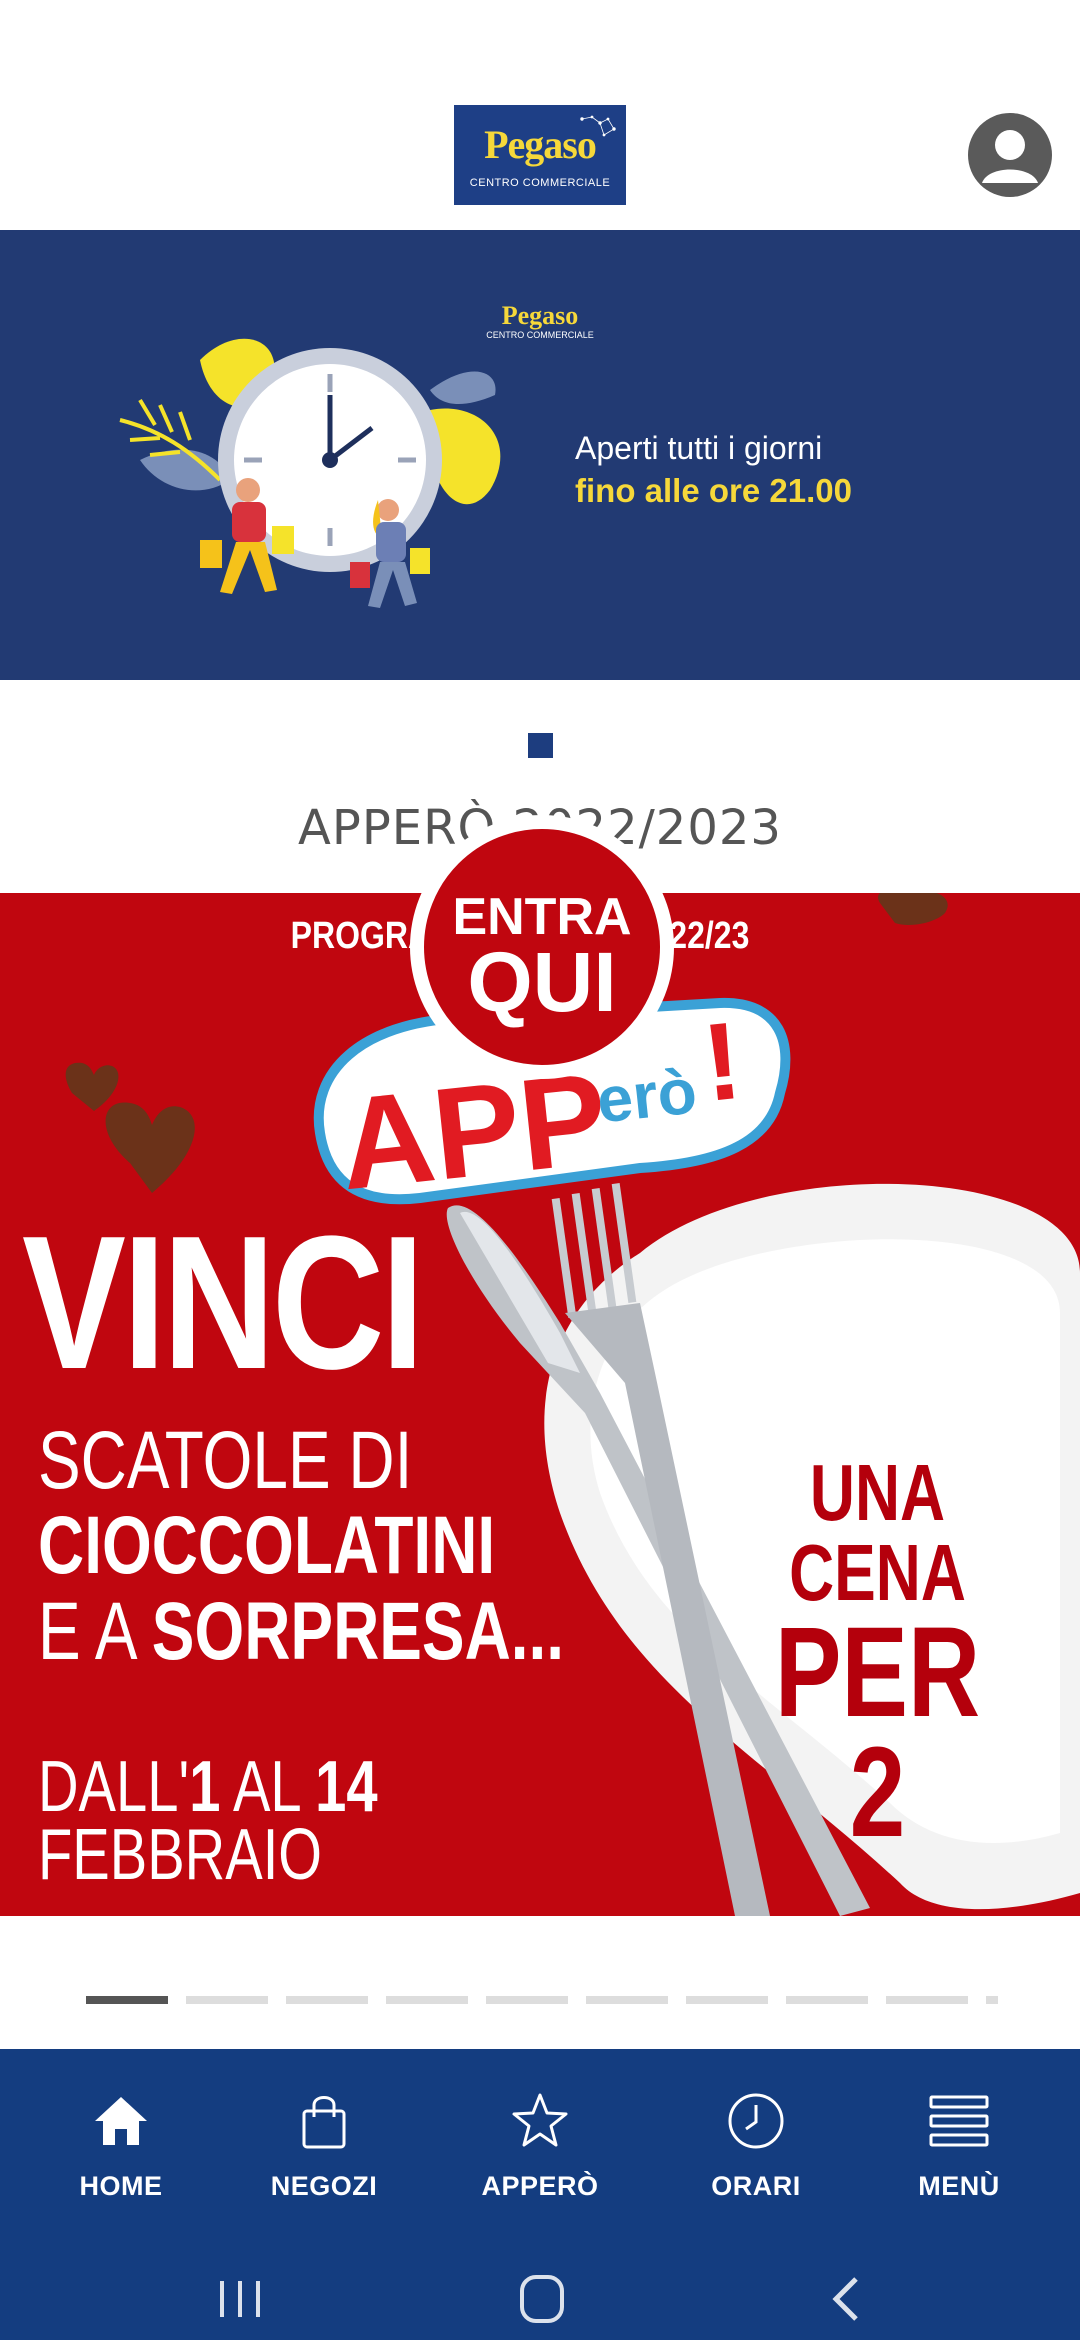 This screenshot has height=2340, width=1080. Describe the element at coordinates (877, 1532) in the screenshot. I see `prize-line-1: UNA CENA` at that location.